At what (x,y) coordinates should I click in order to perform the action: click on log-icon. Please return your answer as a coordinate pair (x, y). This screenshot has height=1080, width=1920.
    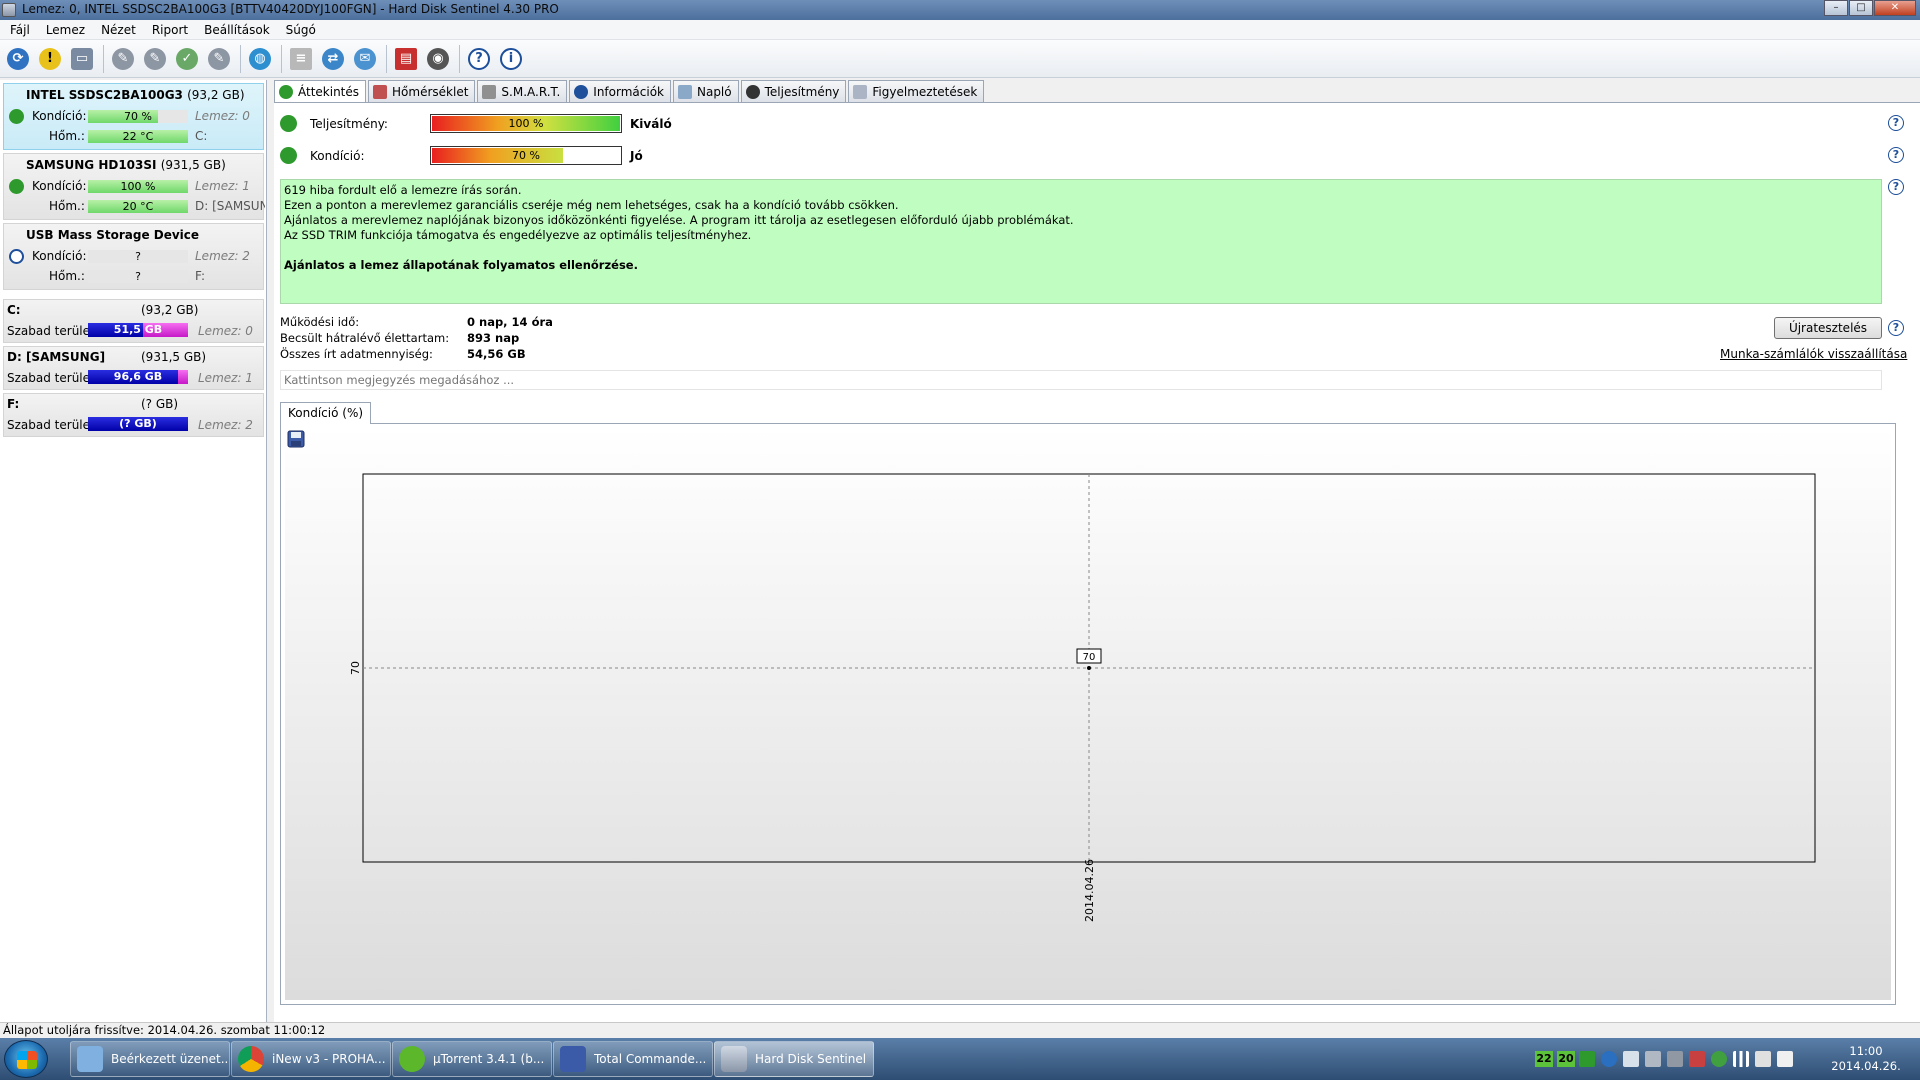
    Looking at the image, I should click on (684, 91).